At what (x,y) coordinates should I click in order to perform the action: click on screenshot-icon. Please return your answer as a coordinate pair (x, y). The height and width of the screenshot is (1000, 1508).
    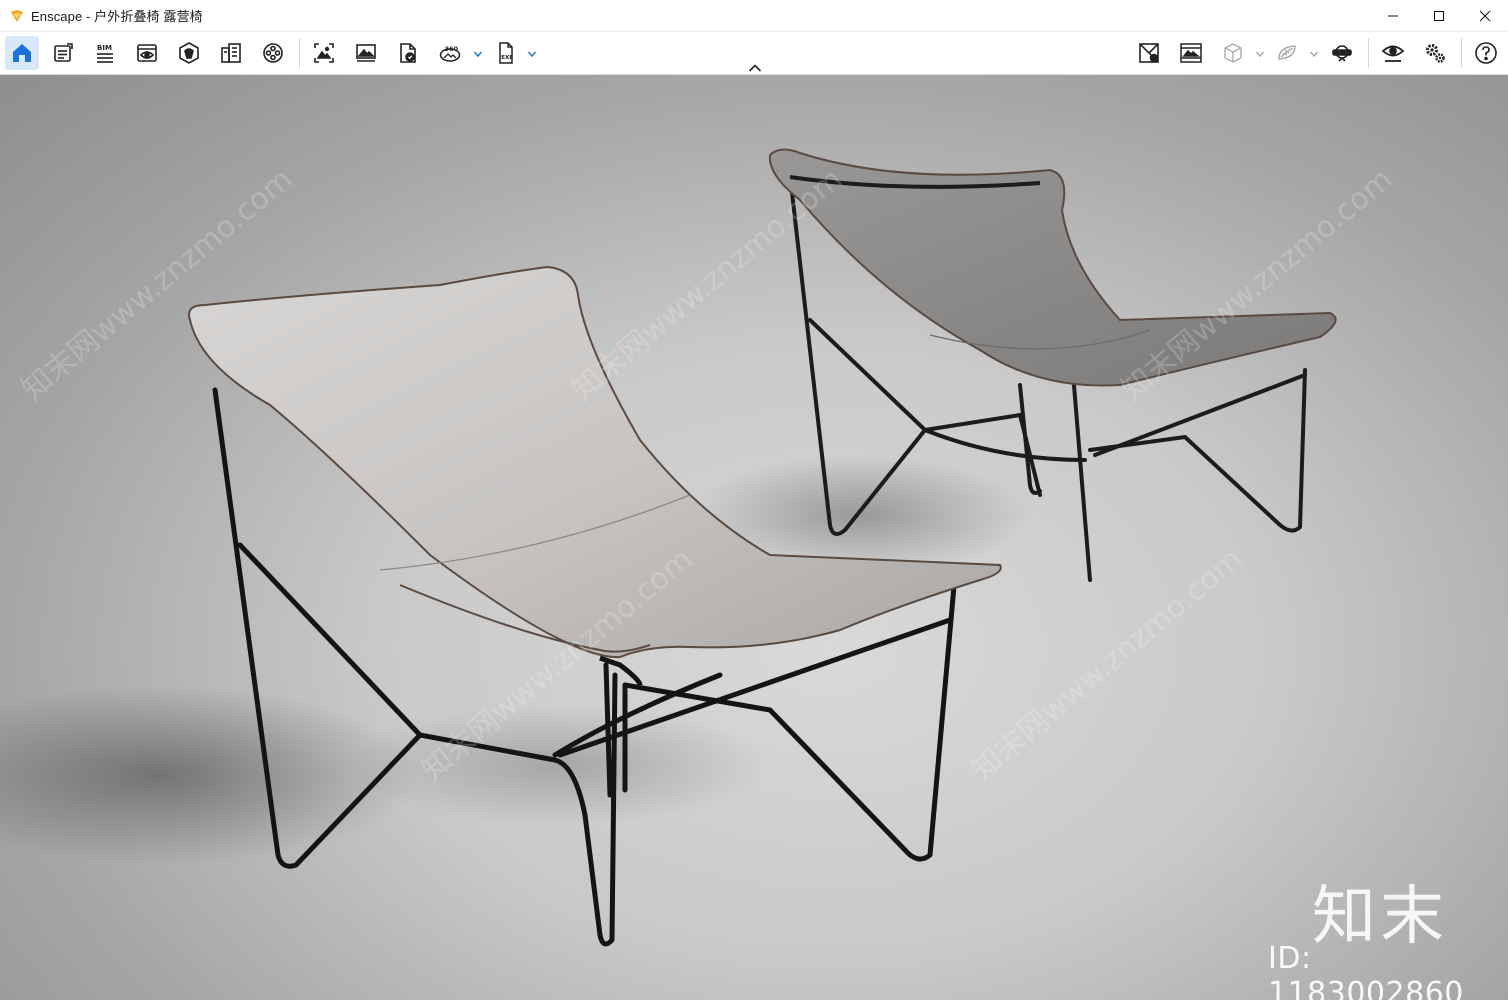
    Looking at the image, I should click on (324, 53).